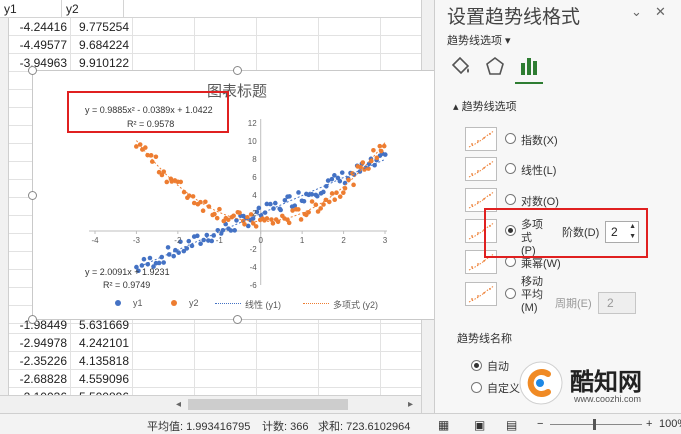  I want to click on linear-equation: y = 2.0091x + 1.9231, so click(127, 272).